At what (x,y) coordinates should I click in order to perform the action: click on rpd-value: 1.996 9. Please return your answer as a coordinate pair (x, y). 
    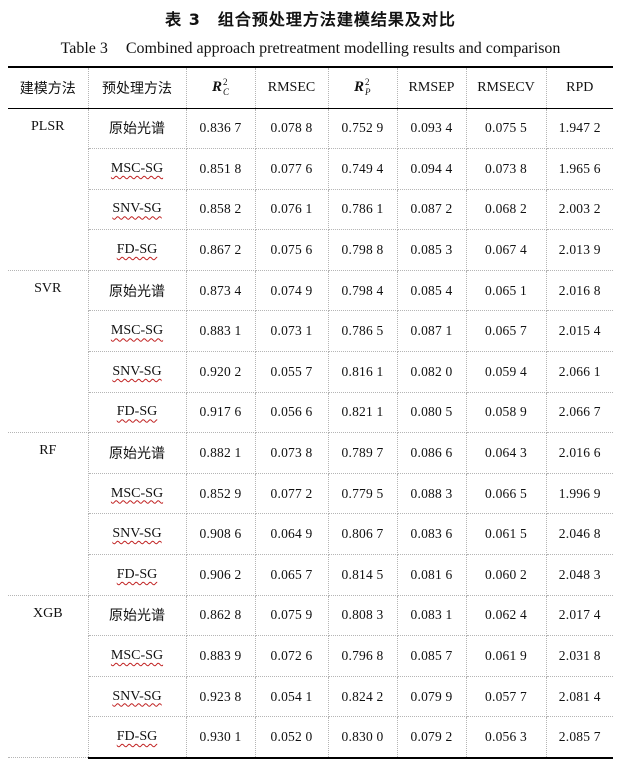
    Looking at the image, I should click on (579, 494).